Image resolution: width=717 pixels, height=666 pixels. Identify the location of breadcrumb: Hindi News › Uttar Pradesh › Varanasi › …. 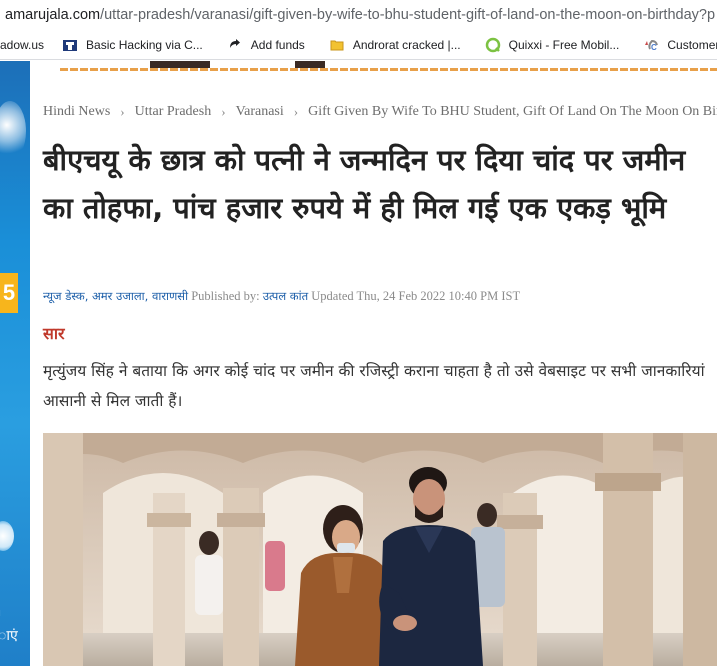
(380, 112).